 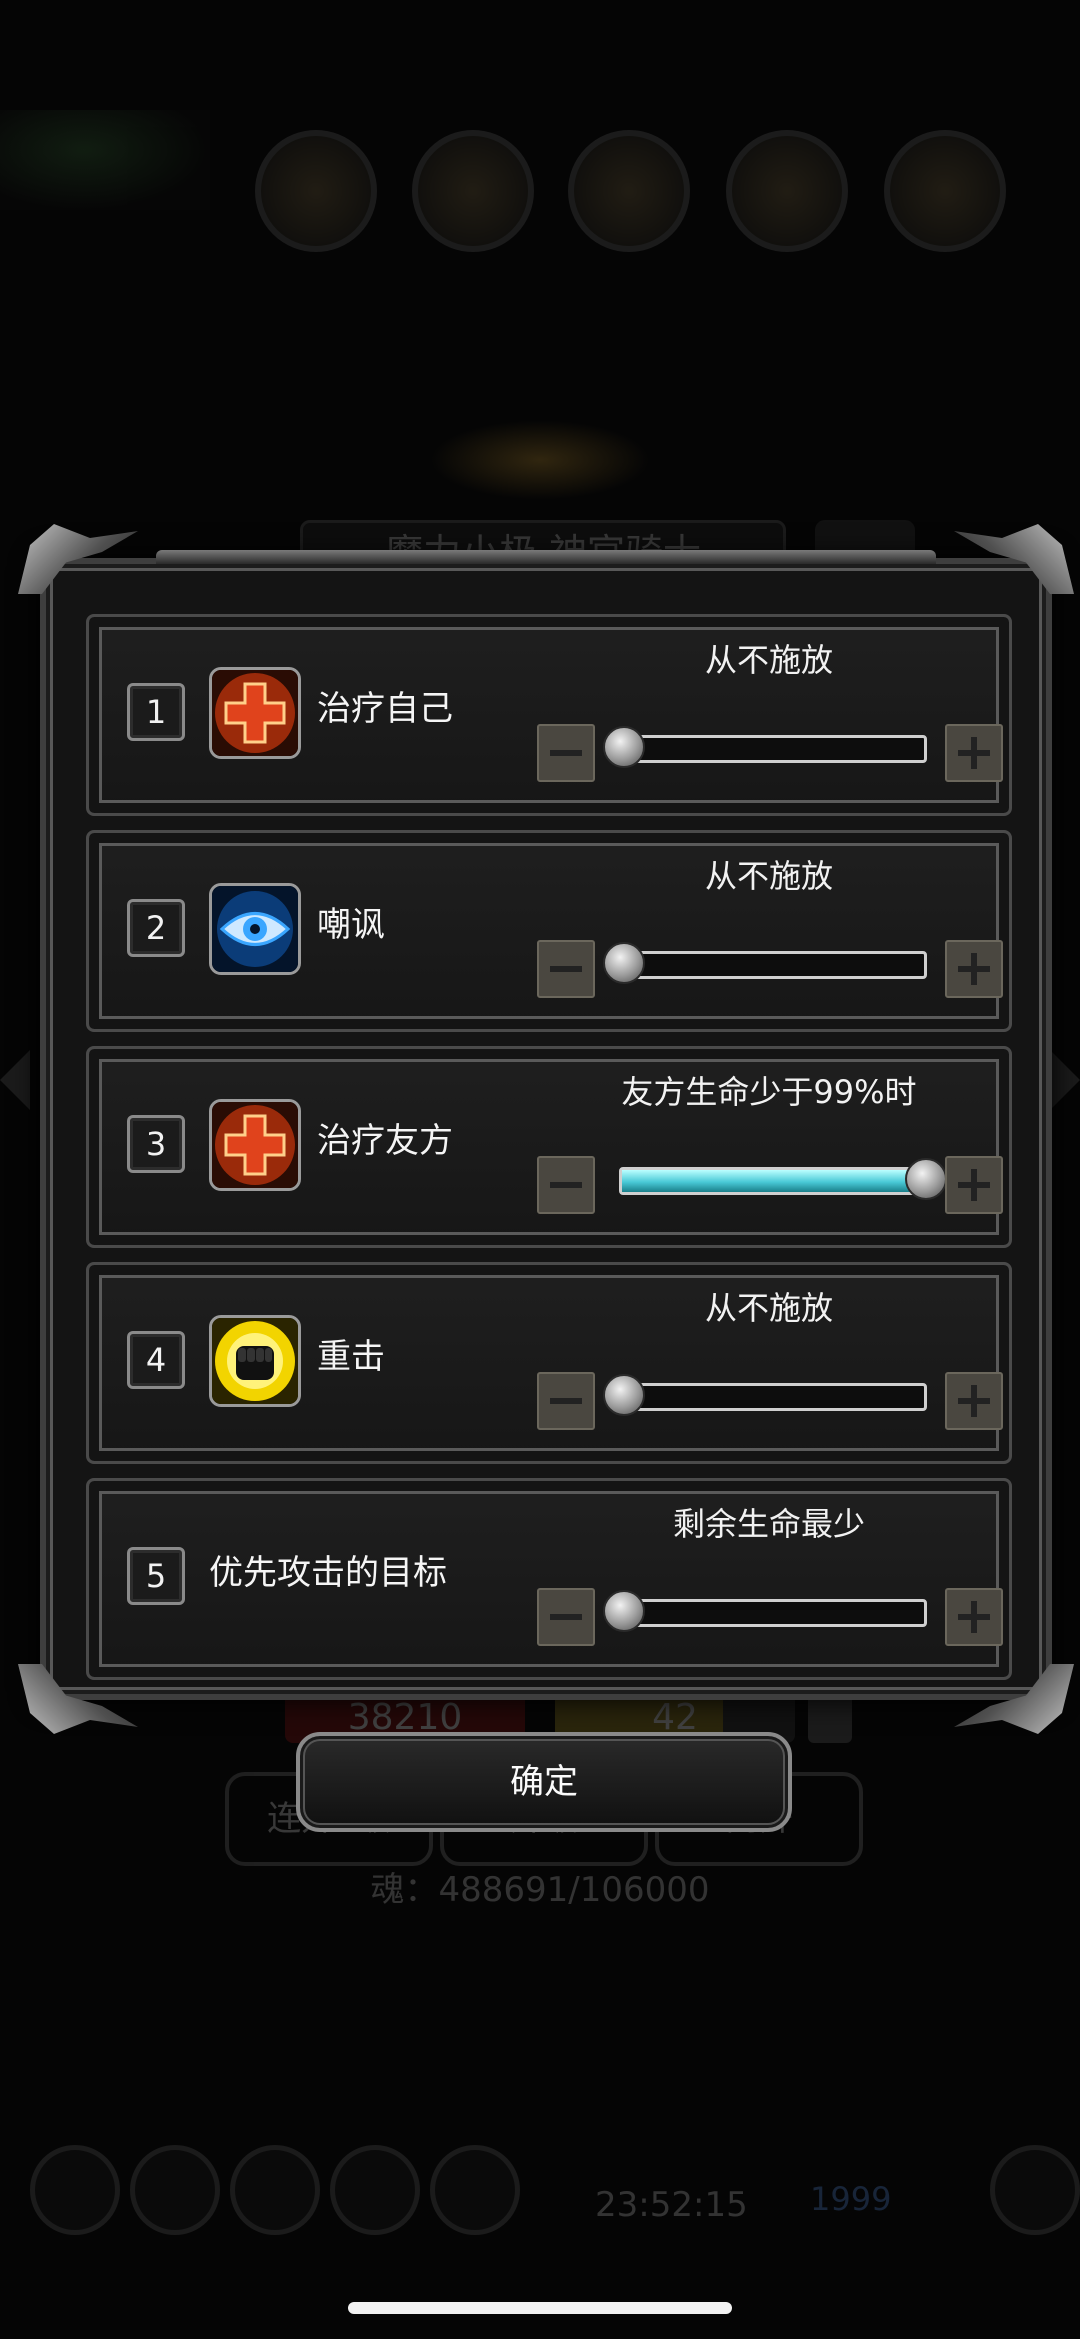 What do you see at coordinates (549, 1363) in the screenshot?
I see `skill-row: 4 重击 从不施放` at bounding box center [549, 1363].